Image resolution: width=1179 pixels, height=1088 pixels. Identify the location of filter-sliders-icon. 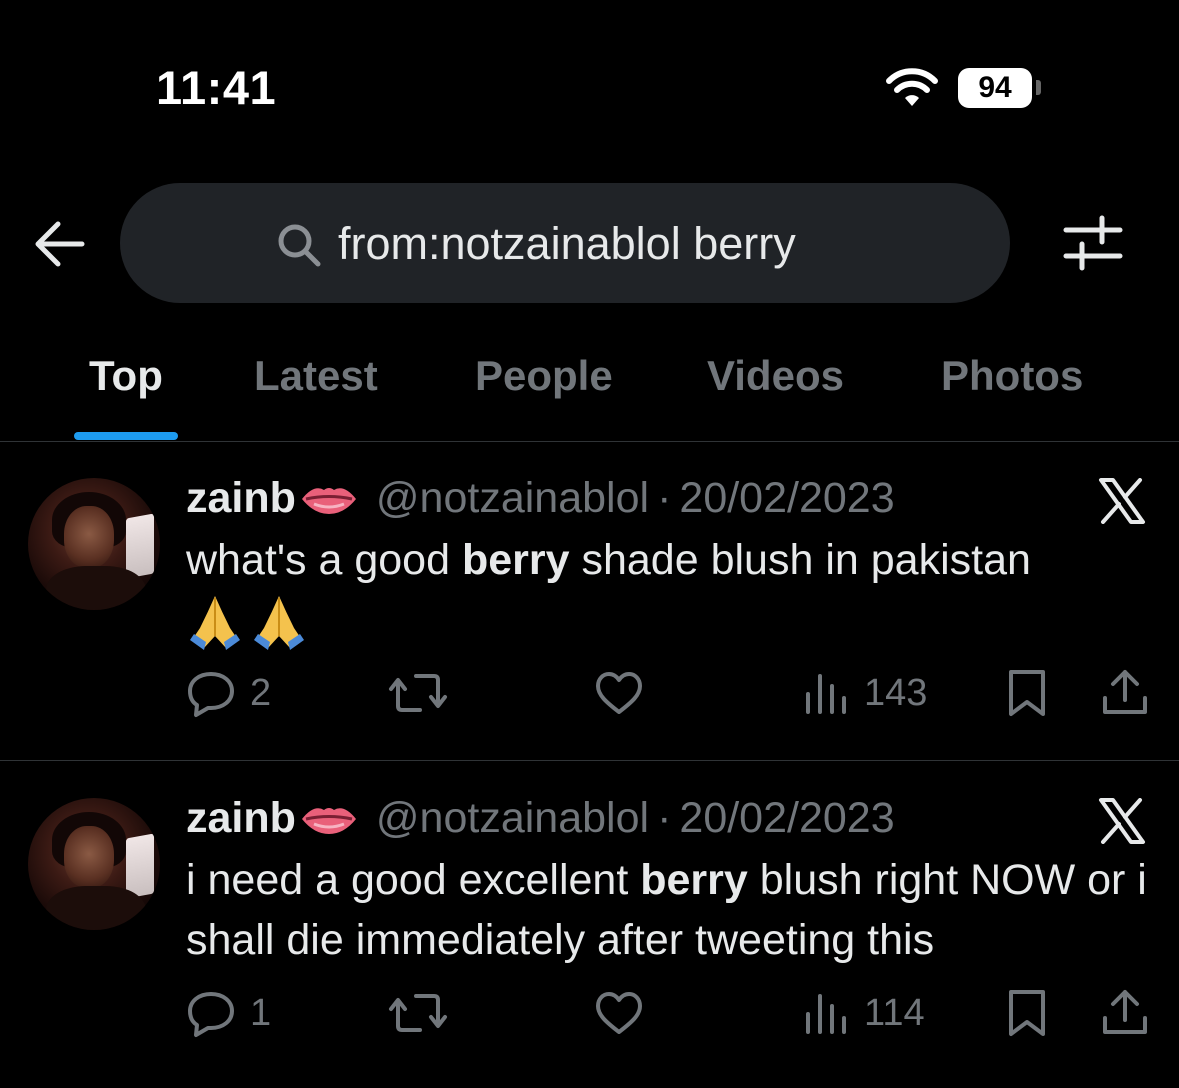
(1093, 243).